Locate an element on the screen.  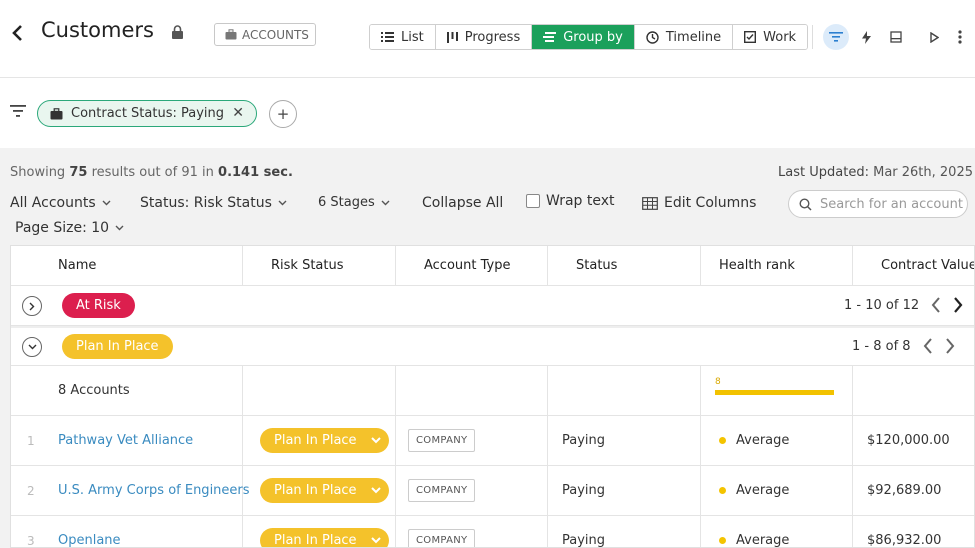
status-dropdown: Status: Risk Status is located at coordinates (213, 203).